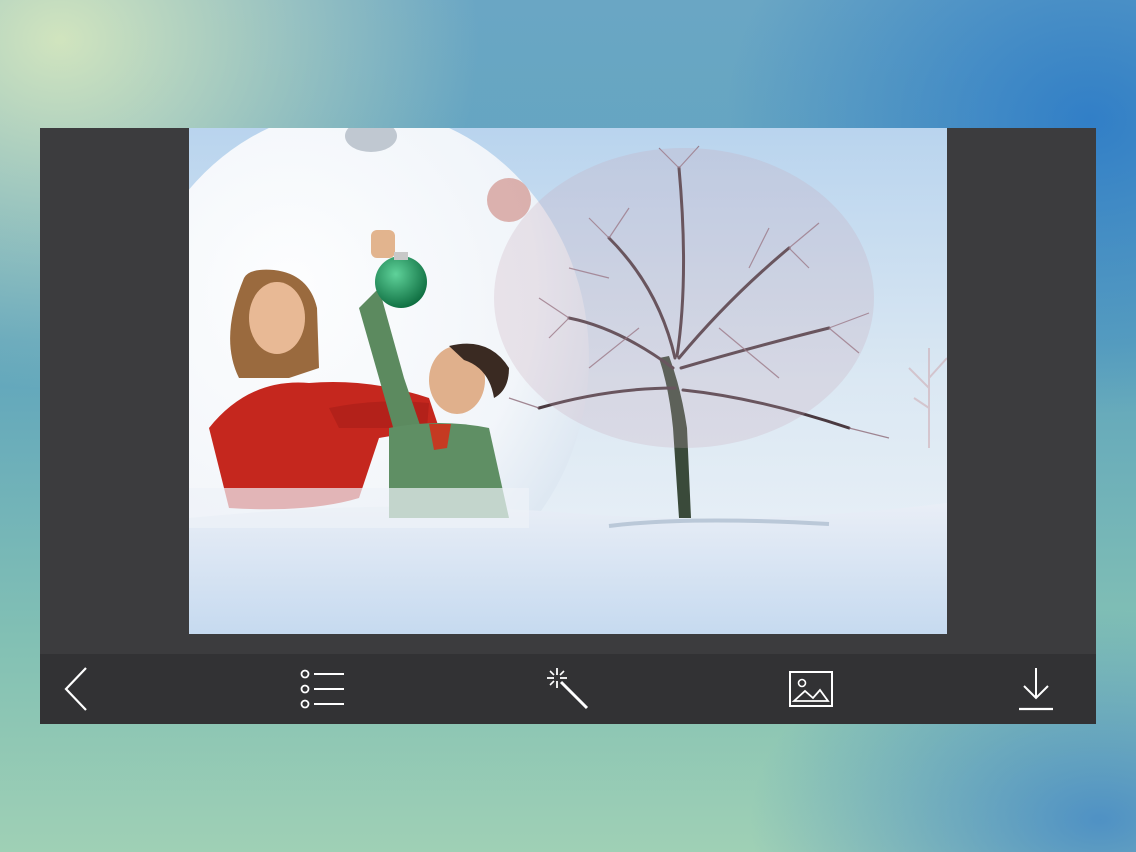  I want to click on list-icon, so click(322, 689).